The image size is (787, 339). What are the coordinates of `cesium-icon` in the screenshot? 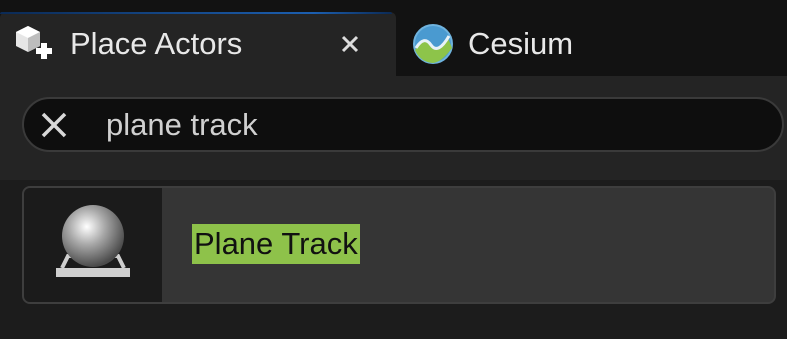 It's located at (434, 44).